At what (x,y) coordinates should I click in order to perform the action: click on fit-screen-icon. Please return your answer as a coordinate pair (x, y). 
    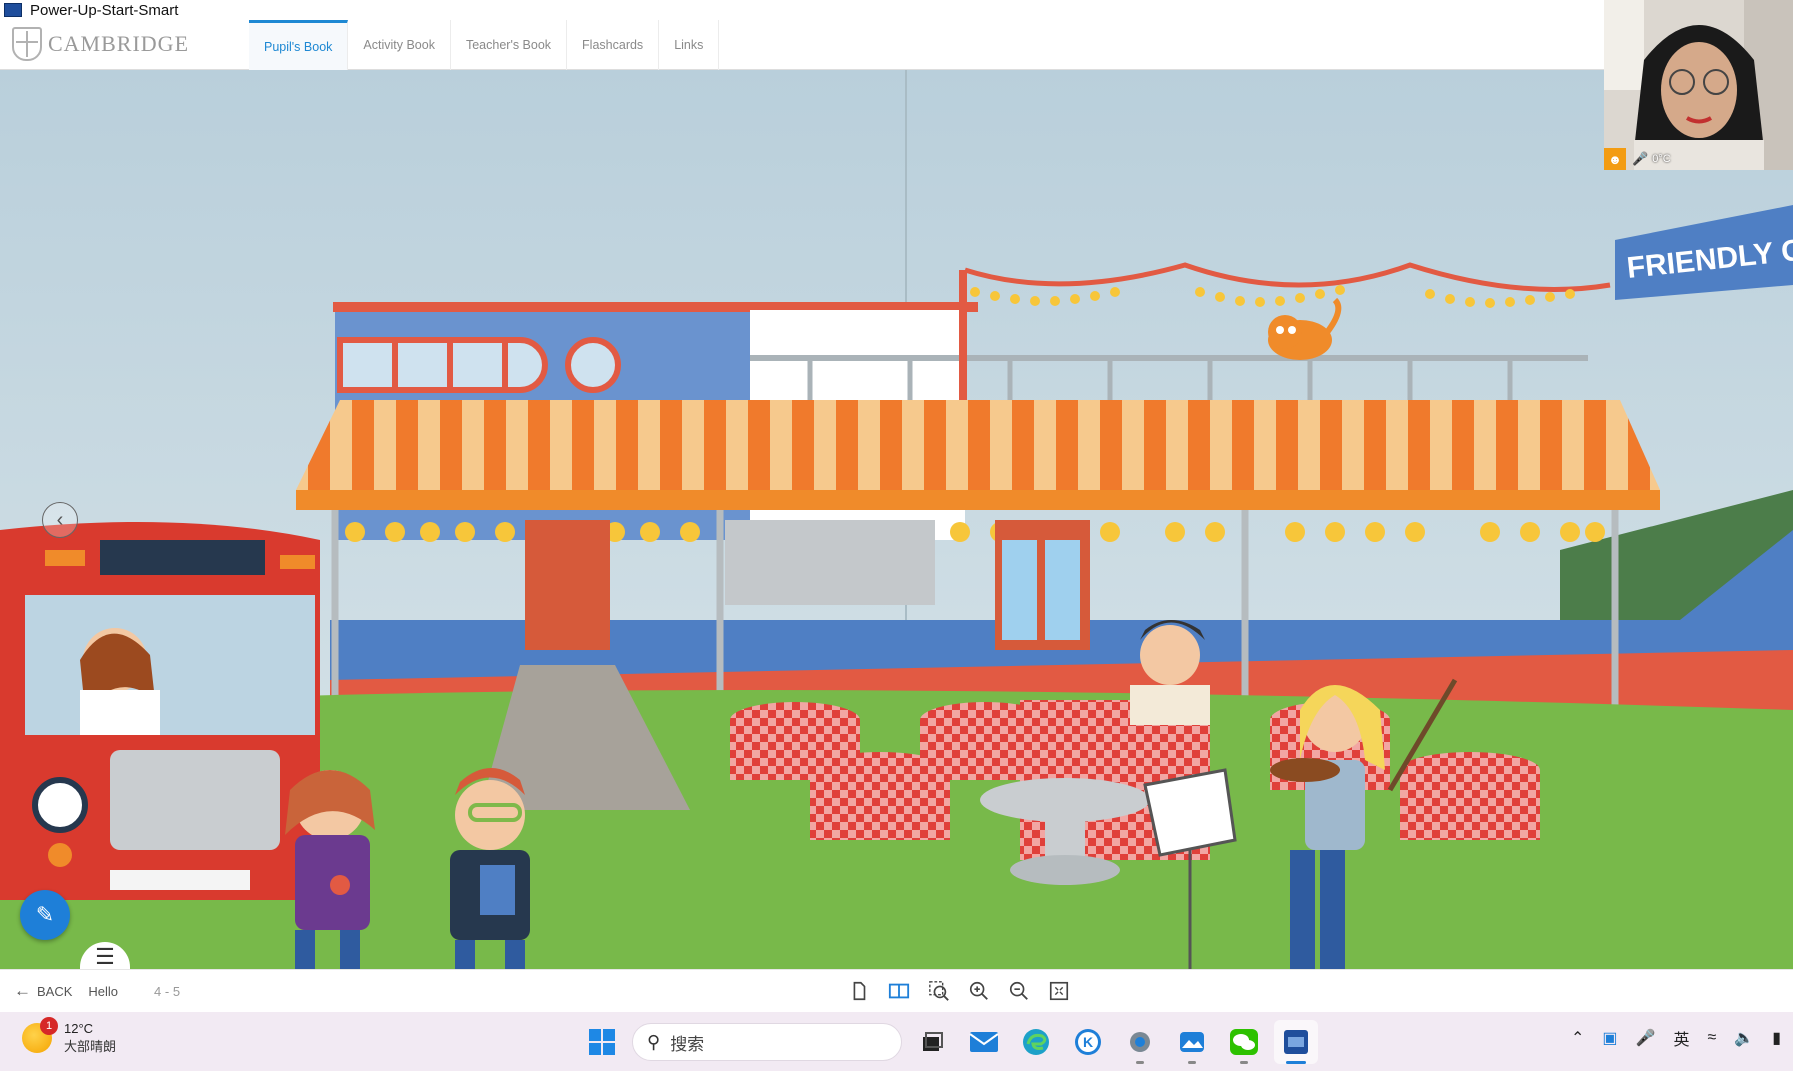
    Looking at the image, I should click on (1059, 991).